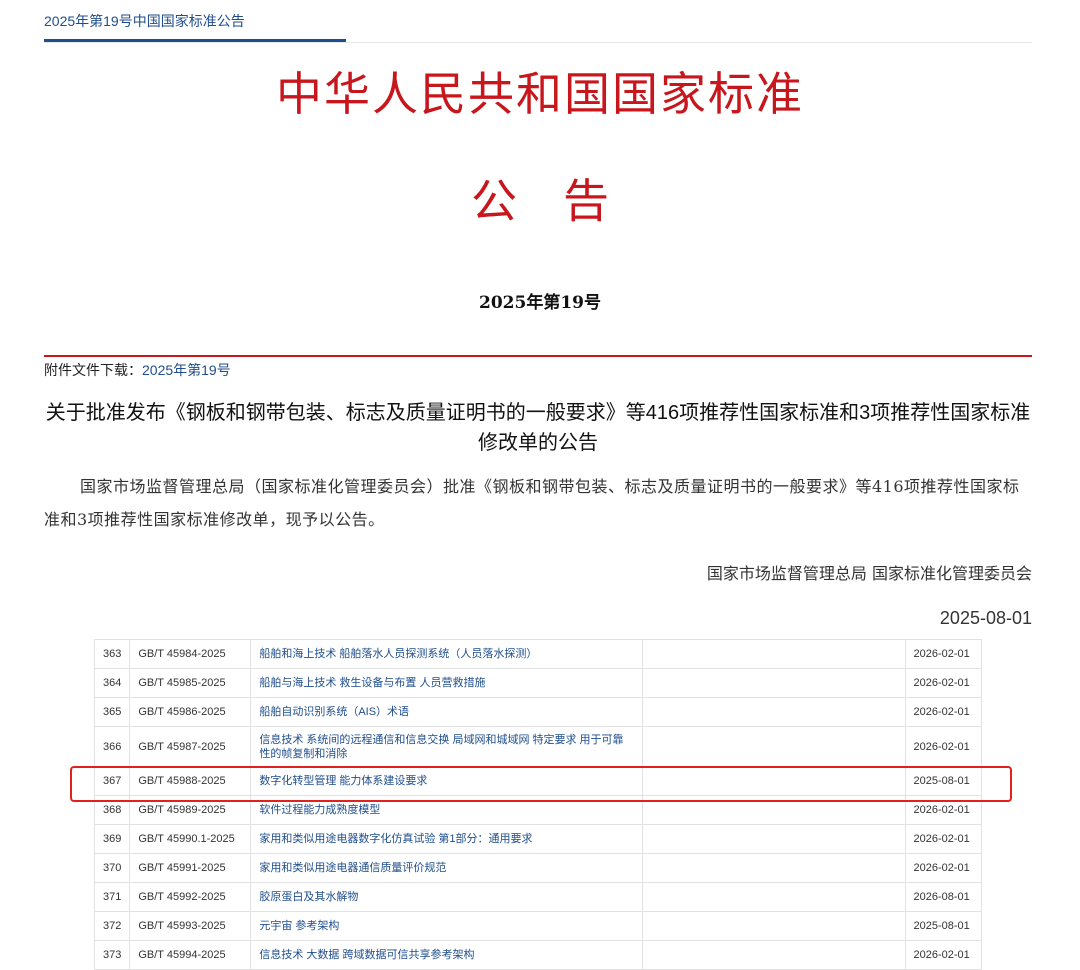 This screenshot has height=970, width=1080. Describe the element at coordinates (446, 955) in the screenshot. I see `standard-name-link: 信息技术 大数据 跨域数据可信共享参考架构` at that location.